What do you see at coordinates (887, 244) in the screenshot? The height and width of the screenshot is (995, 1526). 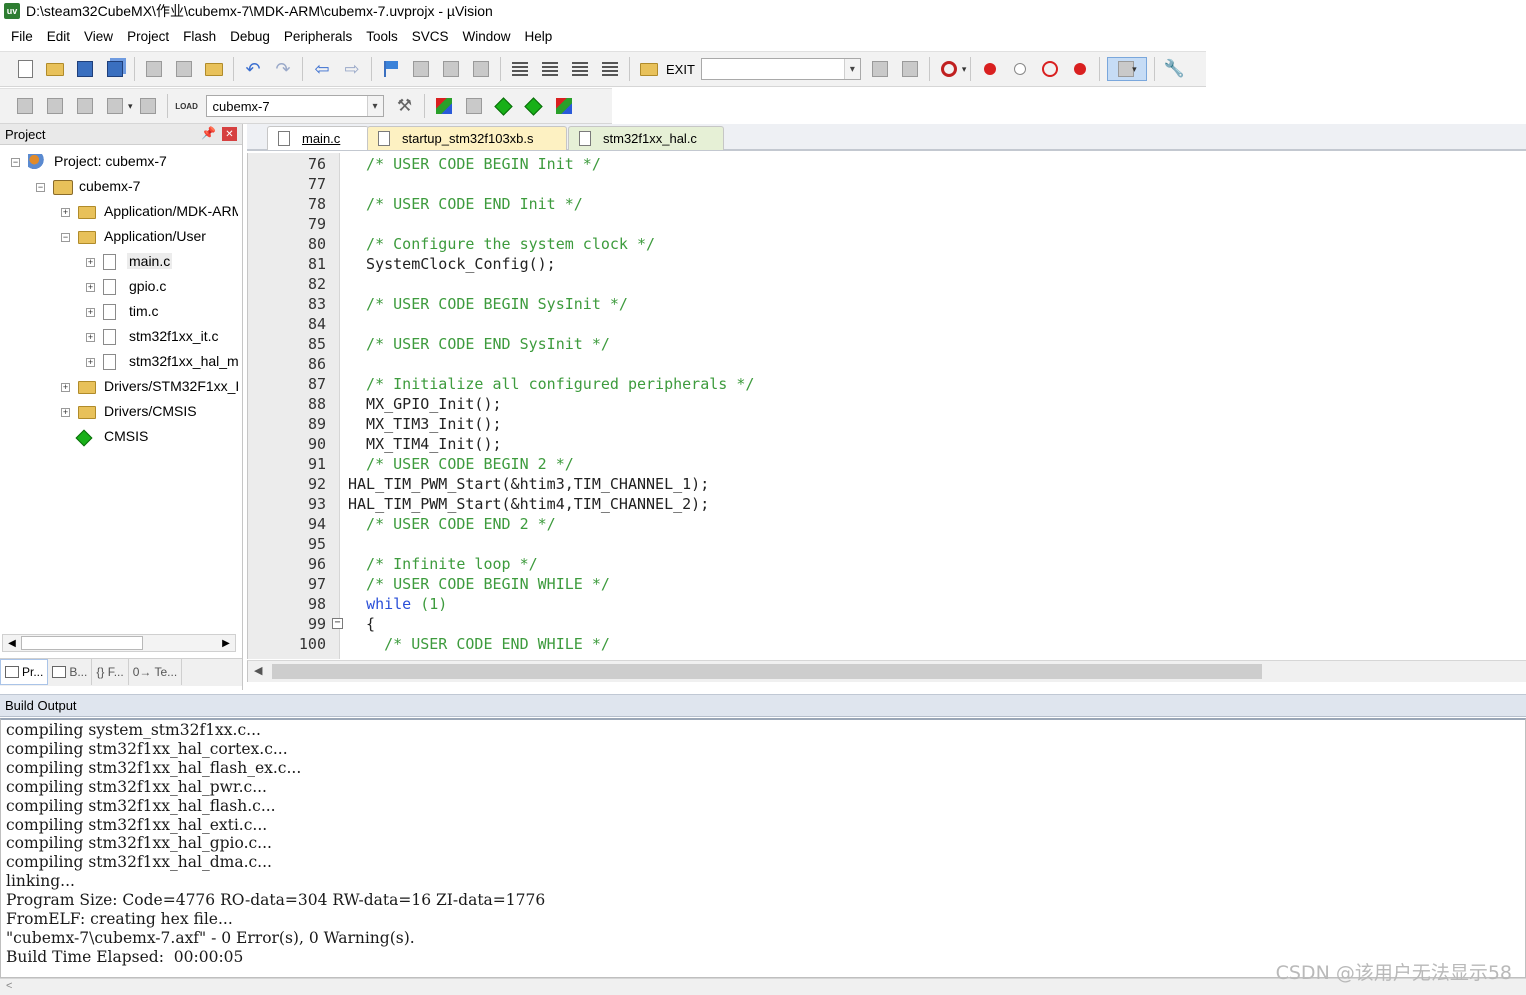 I see `code-line: 80 /* Configure the system clock */` at bounding box center [887, 244].